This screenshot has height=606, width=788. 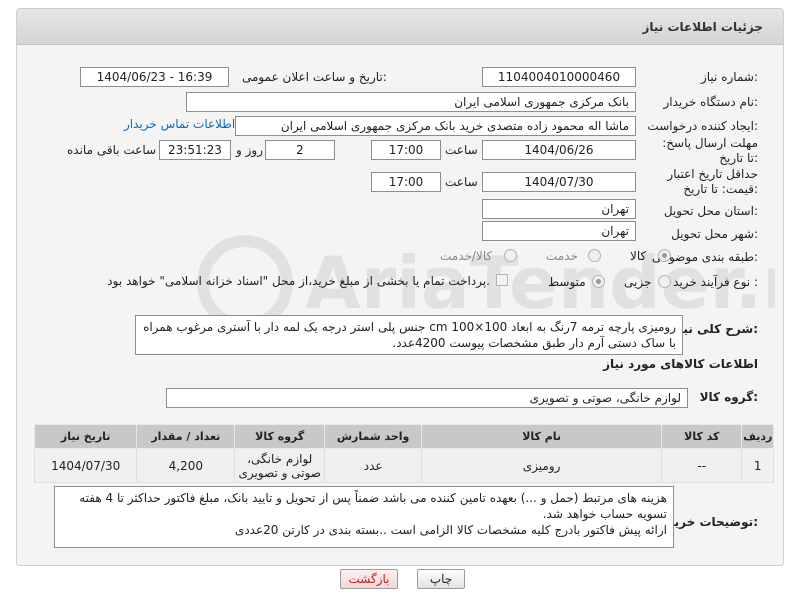 What do you see at coordinates (510, 255) in the screenshot?
I see `subject-goods-service-radio` at bounding box center [510, 255].